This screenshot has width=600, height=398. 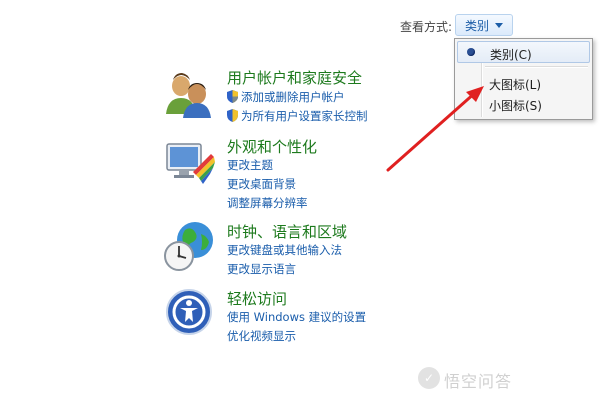 I want to click on link-windows-recommended: 使用 Windows 建议的设置, so click(x=296, y=317).